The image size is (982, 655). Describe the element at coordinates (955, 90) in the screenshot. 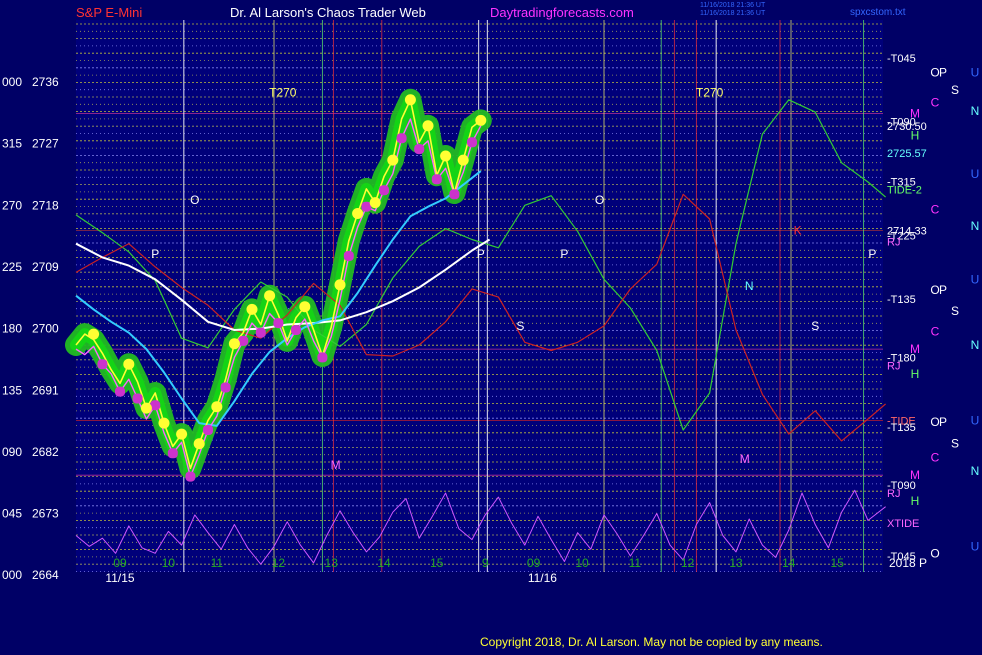

I see `right-marker-letter: S` at that location.